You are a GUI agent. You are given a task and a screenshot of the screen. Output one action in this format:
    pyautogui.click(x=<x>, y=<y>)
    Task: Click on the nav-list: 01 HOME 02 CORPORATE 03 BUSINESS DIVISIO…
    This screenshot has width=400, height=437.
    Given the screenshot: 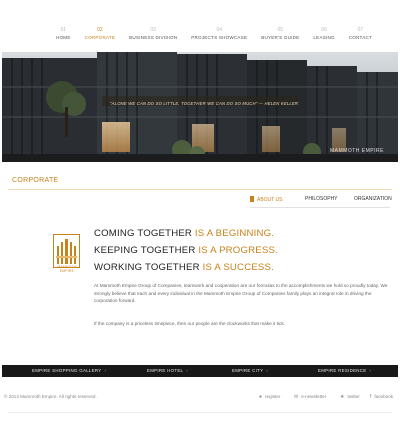 What is the action you would take?
    pyautogui.click(x=221, y=34)
    